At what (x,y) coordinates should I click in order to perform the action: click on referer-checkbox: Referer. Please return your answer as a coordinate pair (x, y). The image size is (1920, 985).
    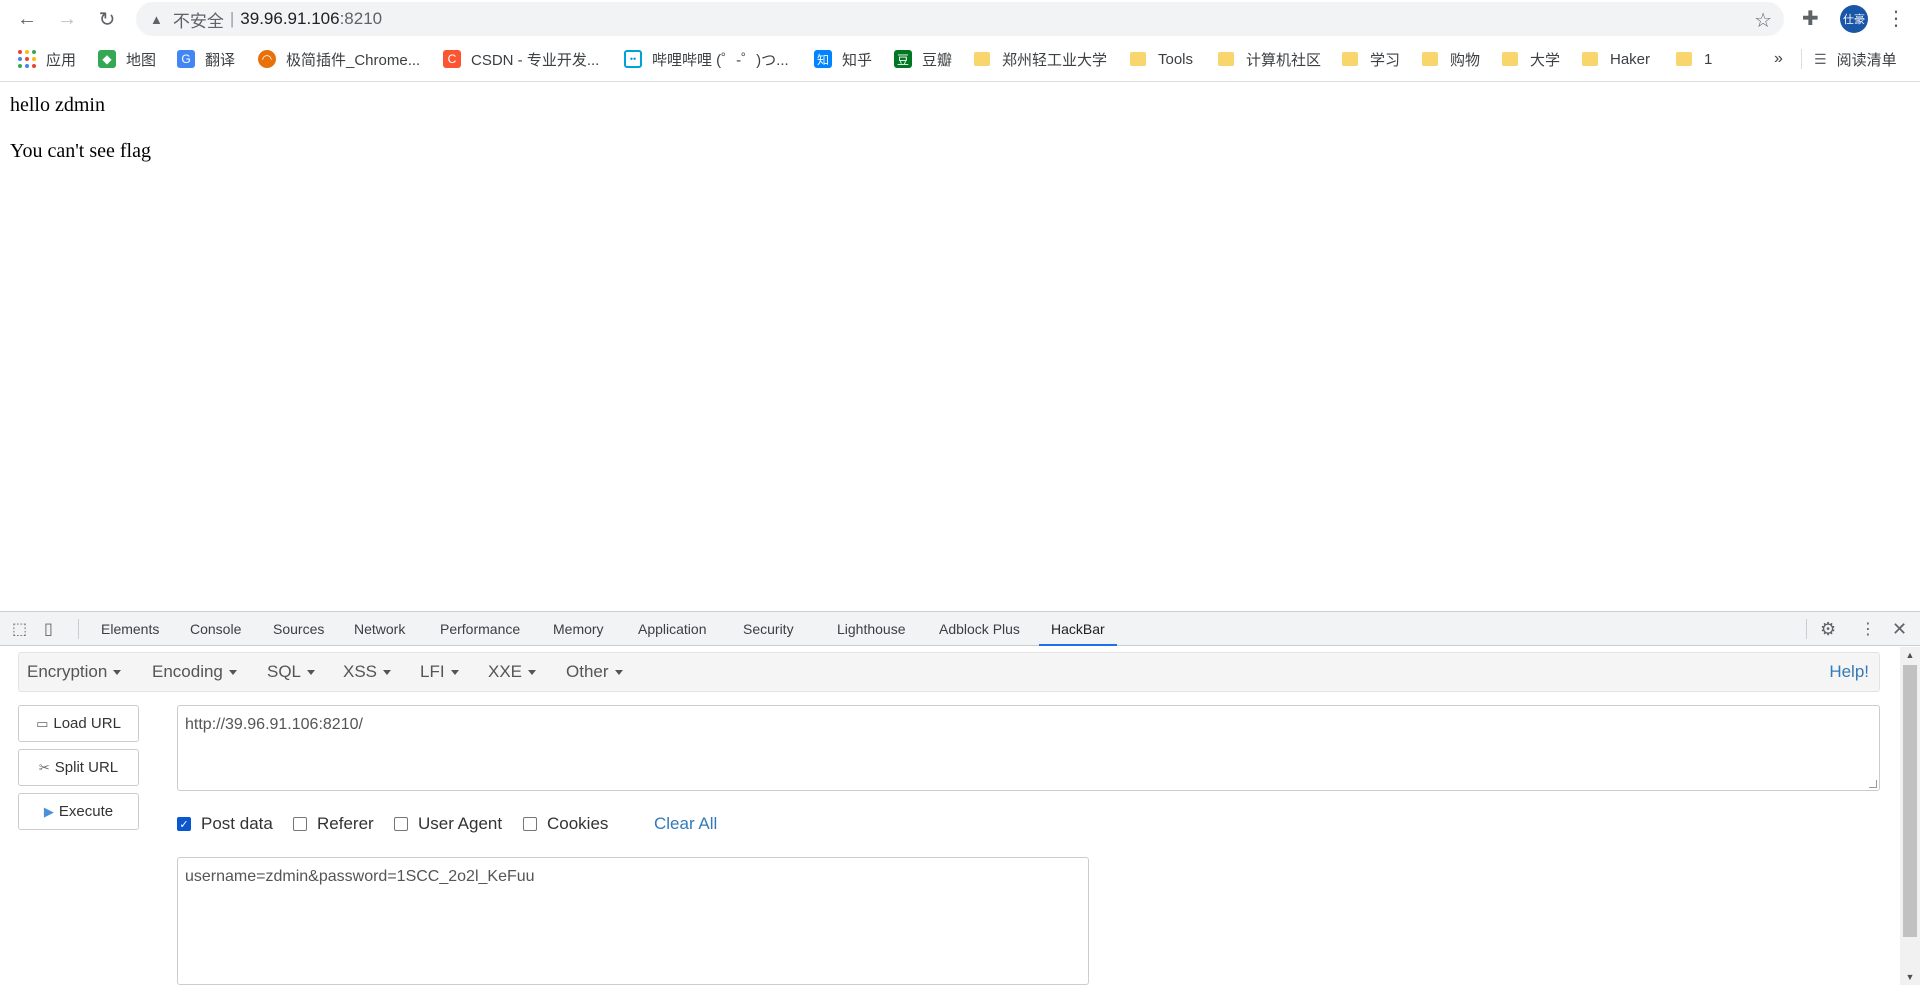
    Looking at the image, I should click on (333, 824).